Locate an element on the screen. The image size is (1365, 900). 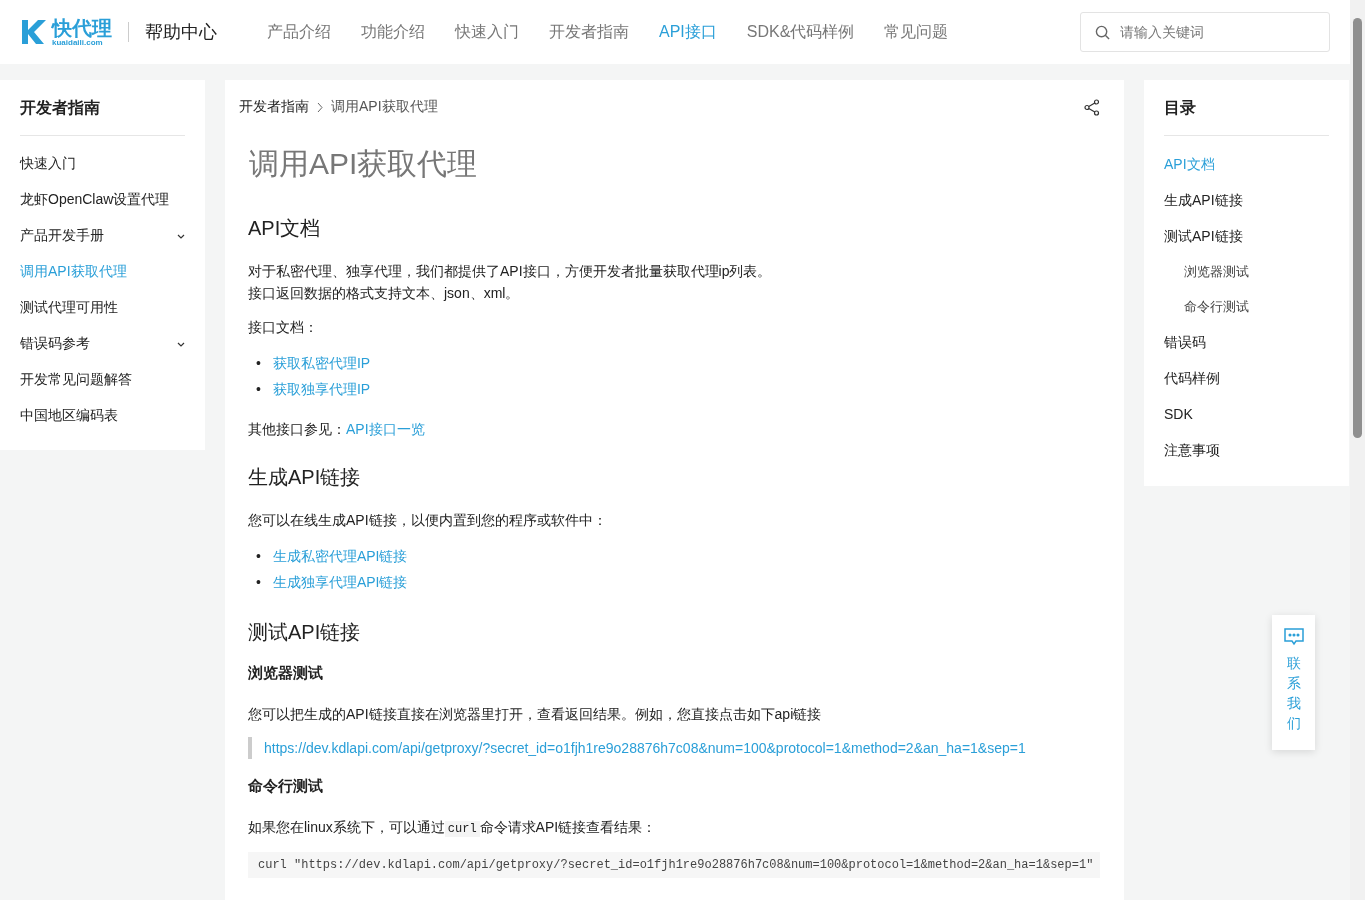
section-heading: 生成API链接 is located at coordinates (305, 477).